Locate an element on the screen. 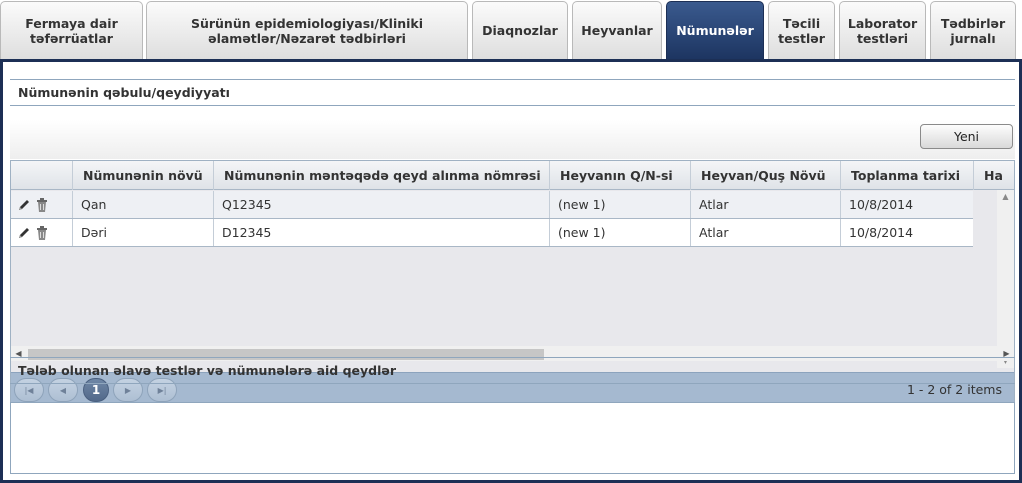 The image size is (1022, 483). tab-lab-tests: Laborator testləri is located at coordinates (882, 30).